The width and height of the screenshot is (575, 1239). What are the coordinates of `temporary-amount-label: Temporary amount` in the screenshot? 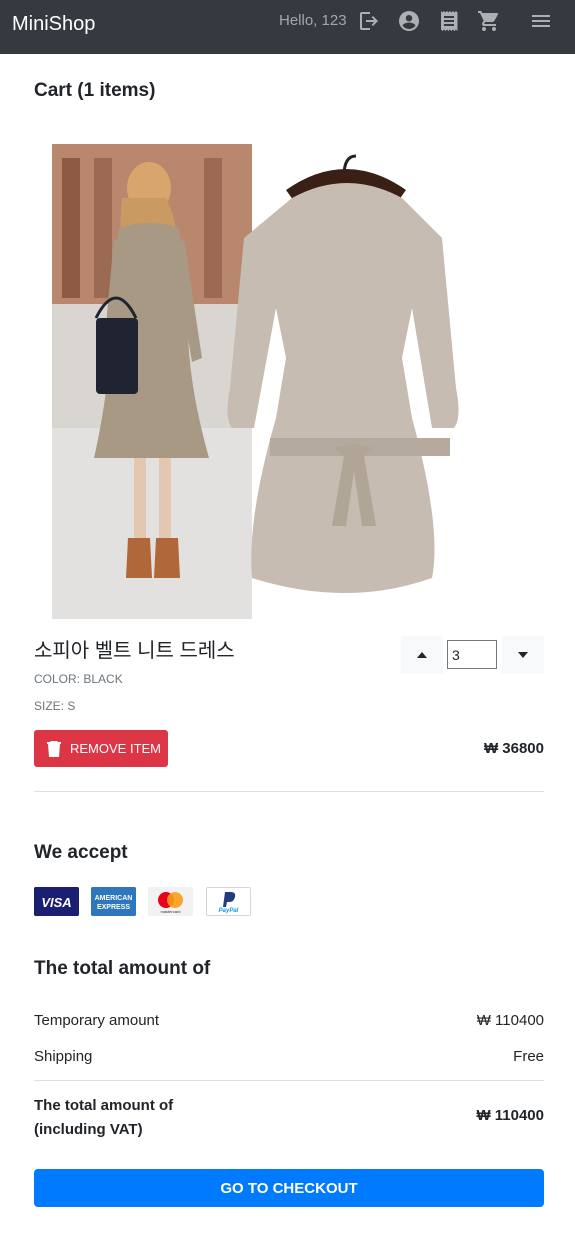 It's located at (97, 1020).